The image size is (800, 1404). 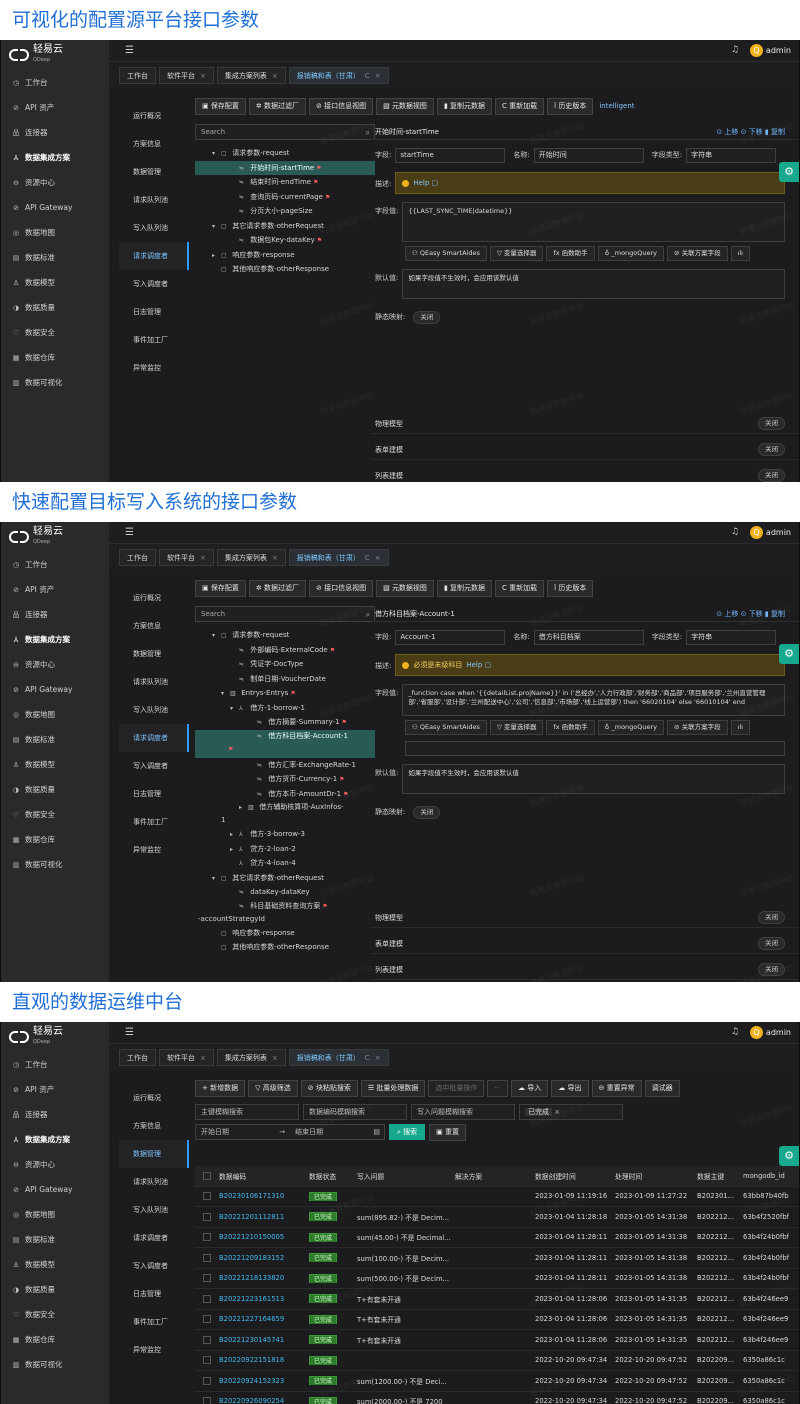 I want to click on subnav-item-6: 写入调度者, so click(x=154, y=766).